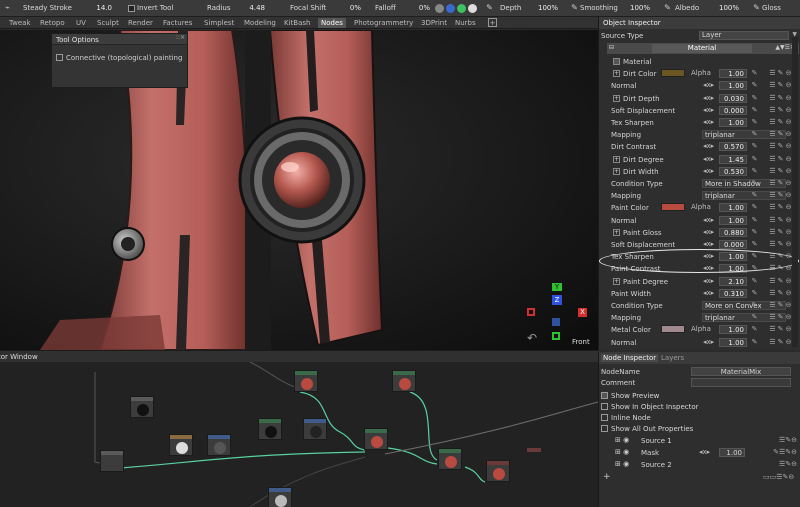 Image resolution: width=800 pixels, height=507 pixels. Describe the element at coordinates (733, 281) in the screenshot. I see `property-value: 2.10` at that location.